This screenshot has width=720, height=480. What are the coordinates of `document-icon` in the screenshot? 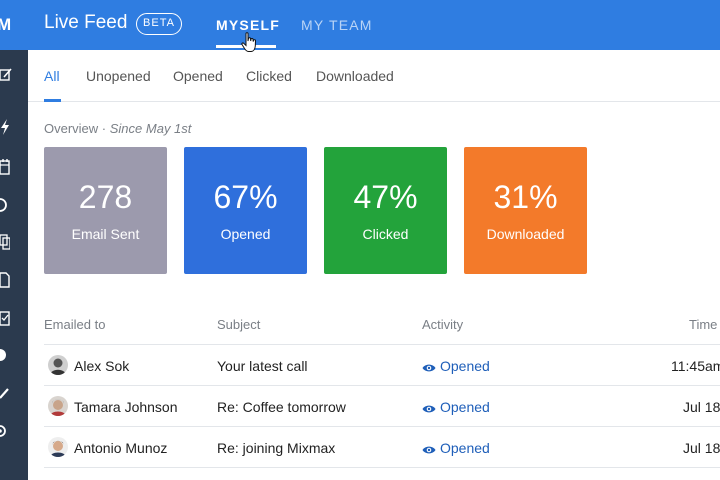 It's located at (7, 280).